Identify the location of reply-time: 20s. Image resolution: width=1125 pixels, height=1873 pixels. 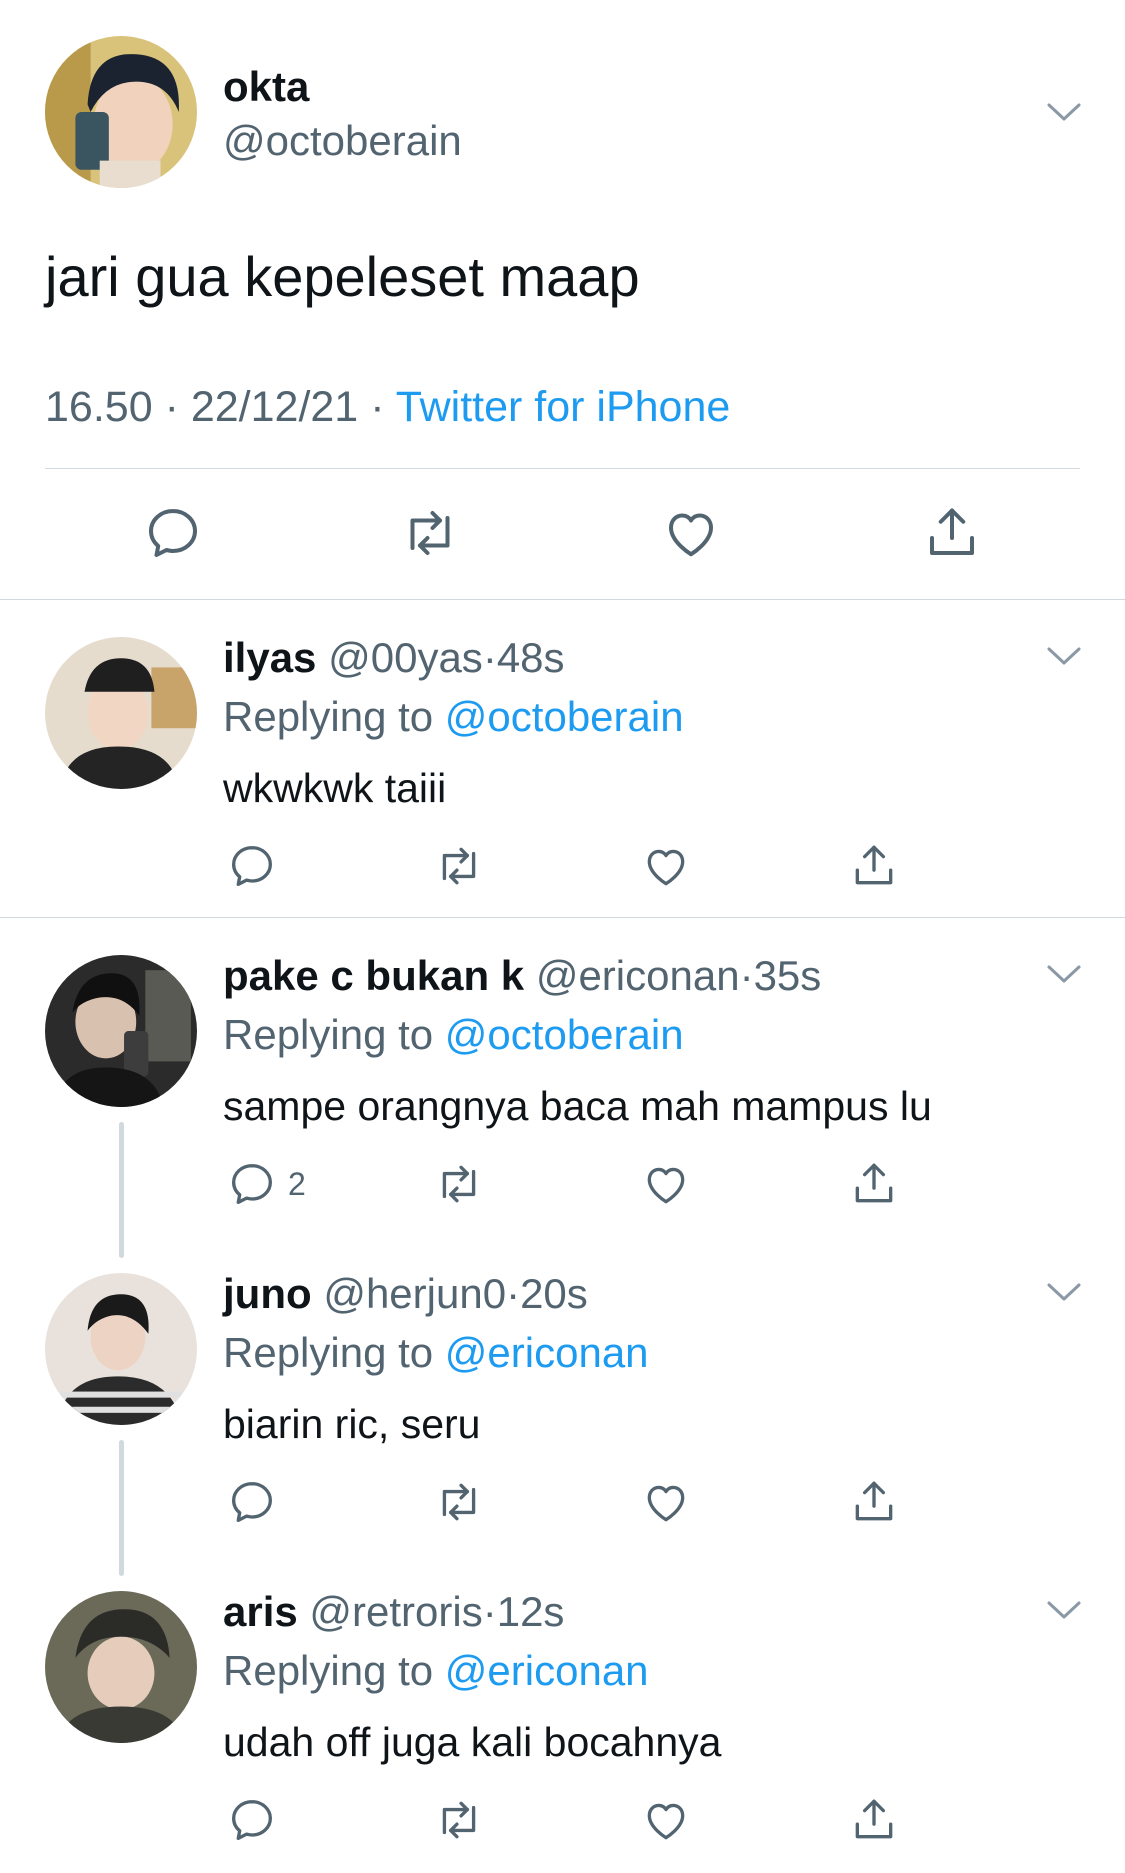
(554, 1293).